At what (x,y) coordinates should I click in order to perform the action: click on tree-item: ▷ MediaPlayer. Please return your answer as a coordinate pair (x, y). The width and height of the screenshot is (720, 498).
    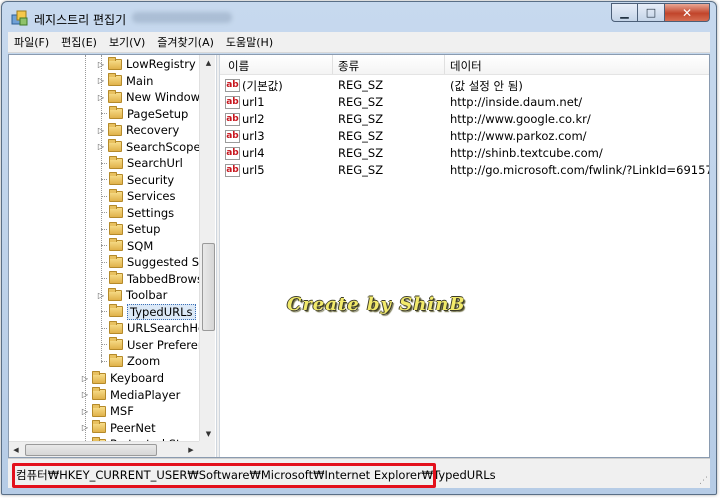
    Looking at the image, I should click on (130, 395).